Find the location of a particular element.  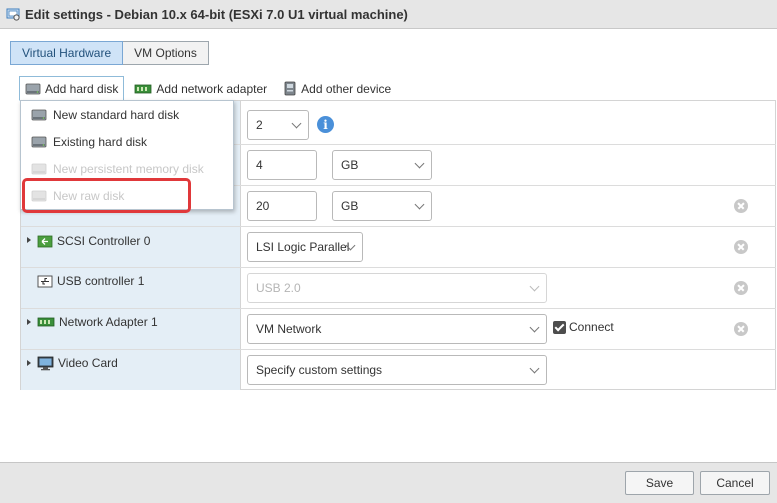

video-settings-value: Specify custom settings is located at coordinates (319, 370).